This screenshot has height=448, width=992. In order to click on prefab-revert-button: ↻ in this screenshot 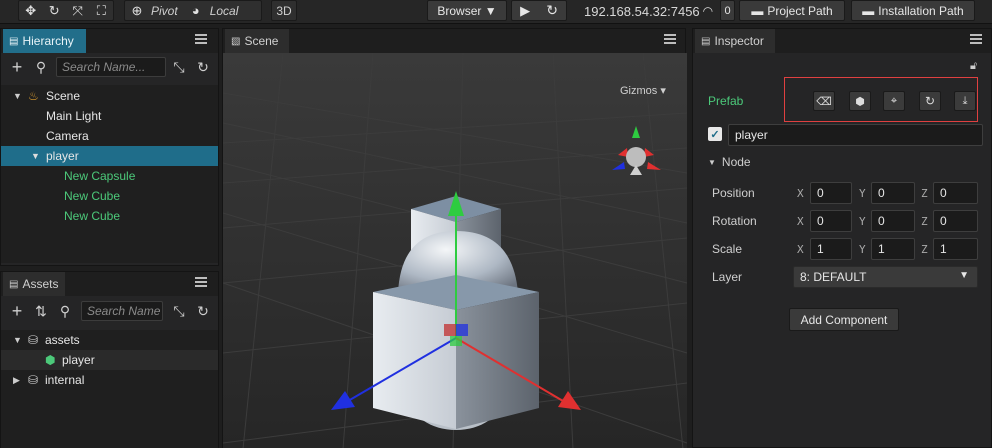, I will do `click(930, 101)`.